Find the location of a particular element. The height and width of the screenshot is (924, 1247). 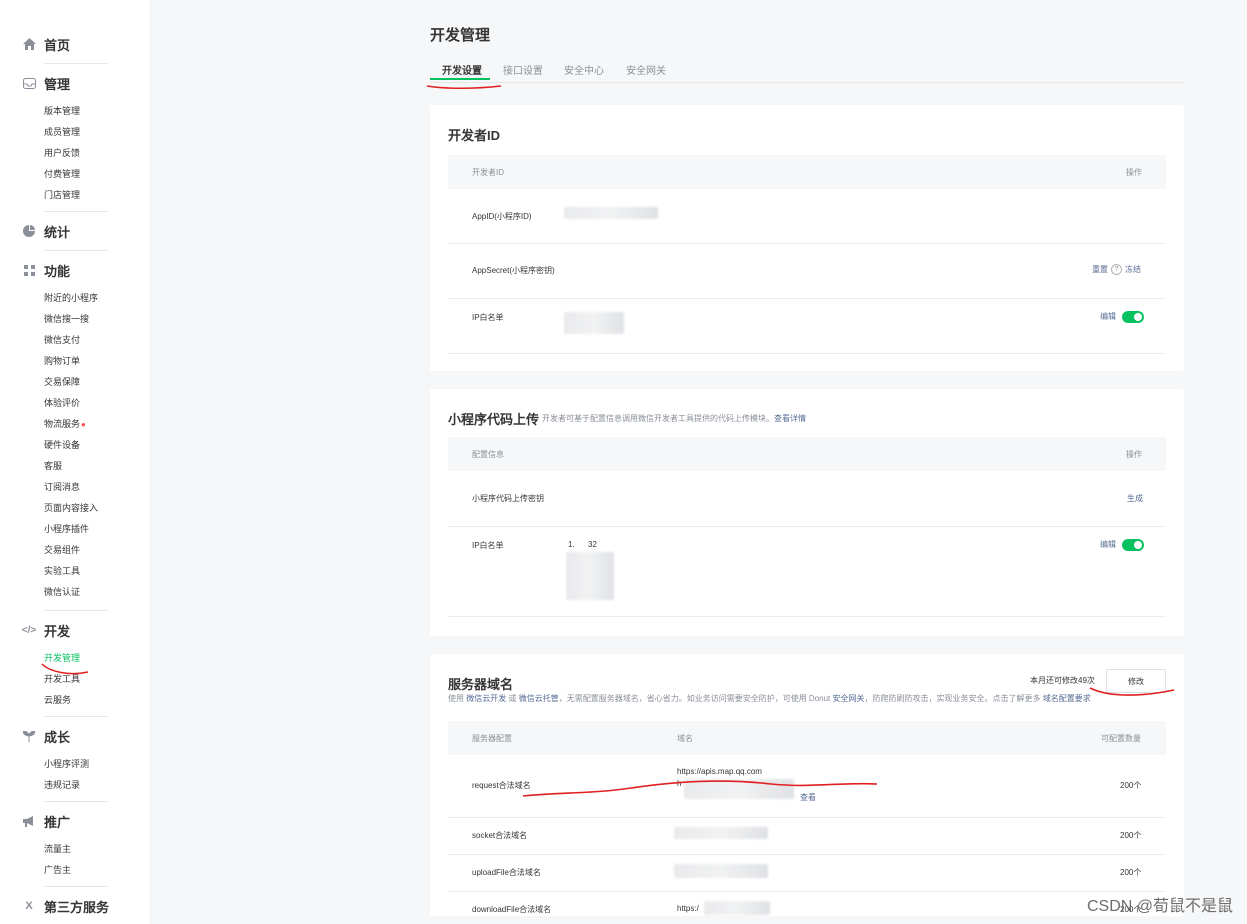

megaphone-icon is located at coordinates (29, 821).